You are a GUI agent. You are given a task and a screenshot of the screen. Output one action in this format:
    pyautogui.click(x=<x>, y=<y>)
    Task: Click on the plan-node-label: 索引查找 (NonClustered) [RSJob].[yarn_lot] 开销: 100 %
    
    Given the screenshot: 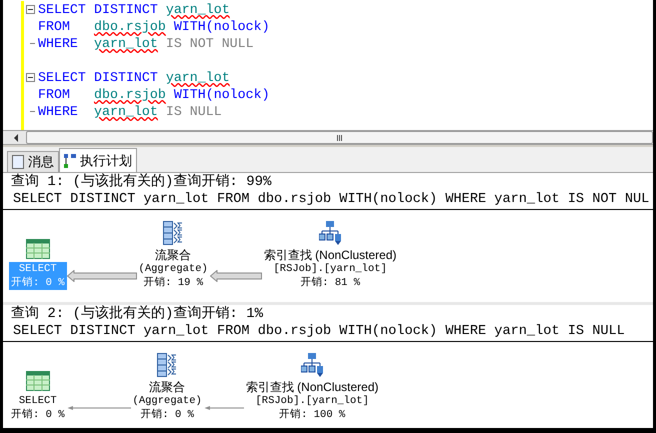 What is the action you would take?
    pyautogui.click(x=312, y=401)
    